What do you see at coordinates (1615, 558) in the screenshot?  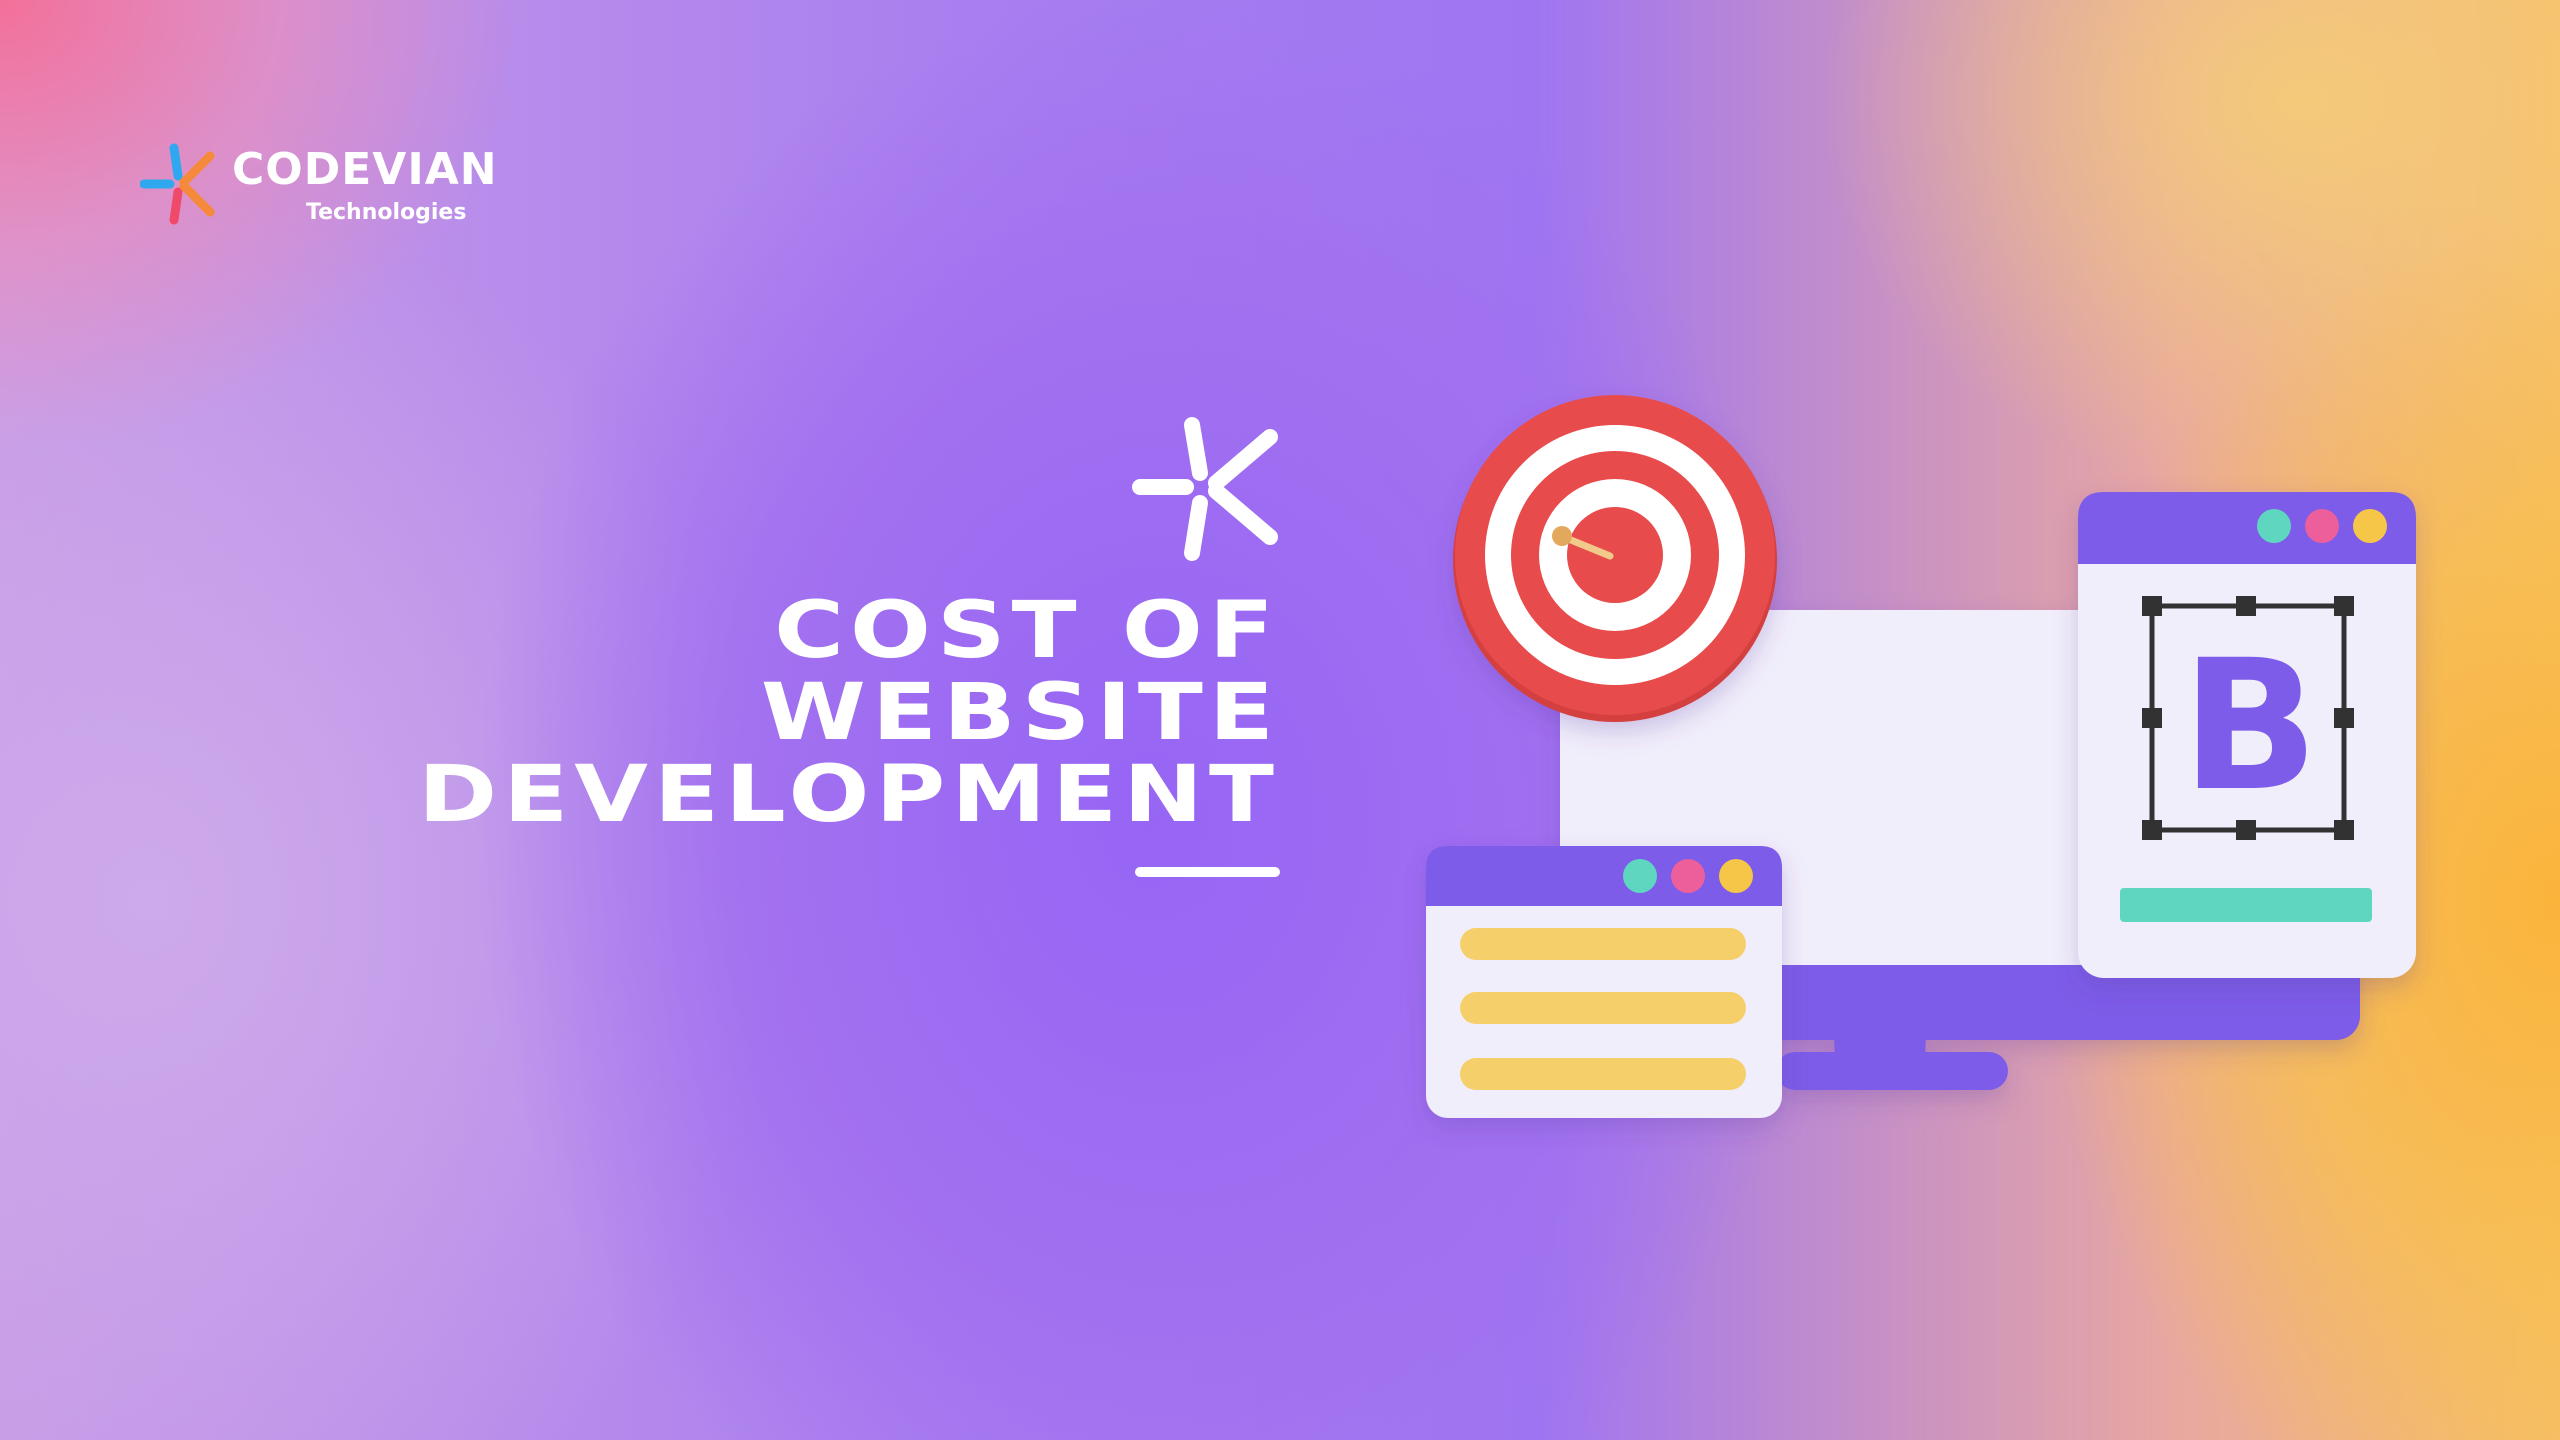 I see `target-icon` at bounding box center [1615, 558].